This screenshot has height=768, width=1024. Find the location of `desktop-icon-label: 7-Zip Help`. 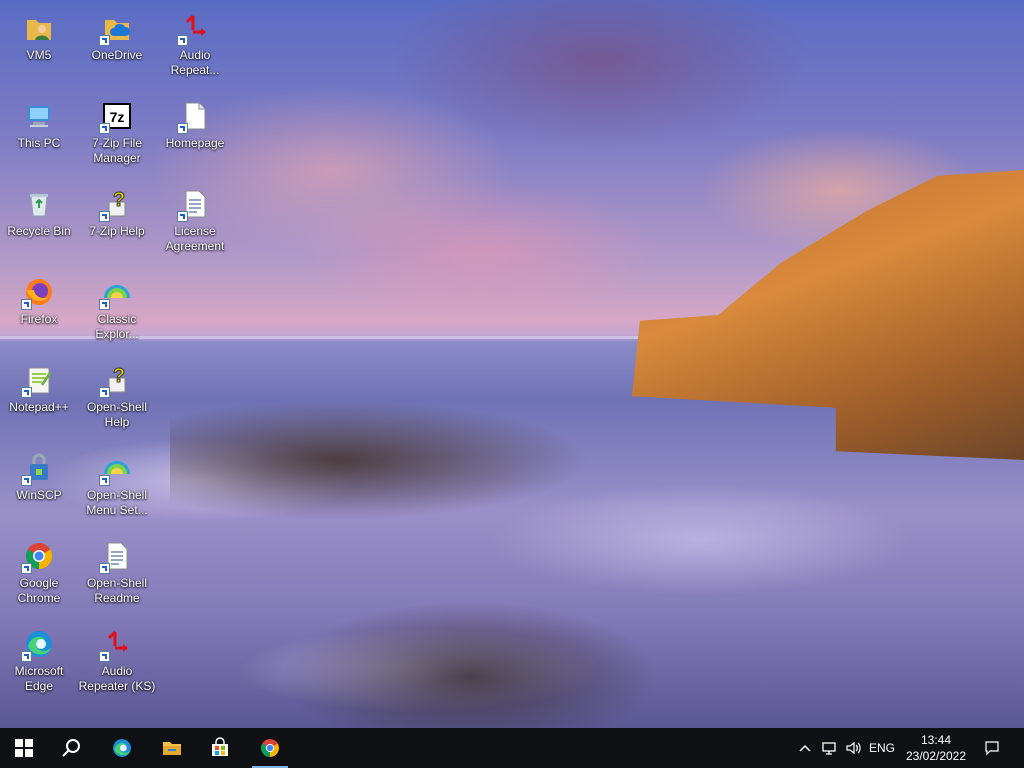

desktop-icon-label: 7-Zip Help is located at coordinates (117, 231).